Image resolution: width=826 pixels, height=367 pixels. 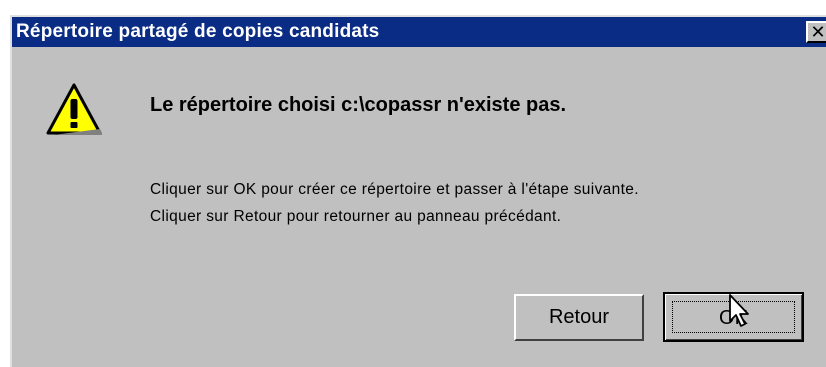 I want to click on title-bar: Répertoire partagé de copies candidats ✕, so click(x=419, y=32).